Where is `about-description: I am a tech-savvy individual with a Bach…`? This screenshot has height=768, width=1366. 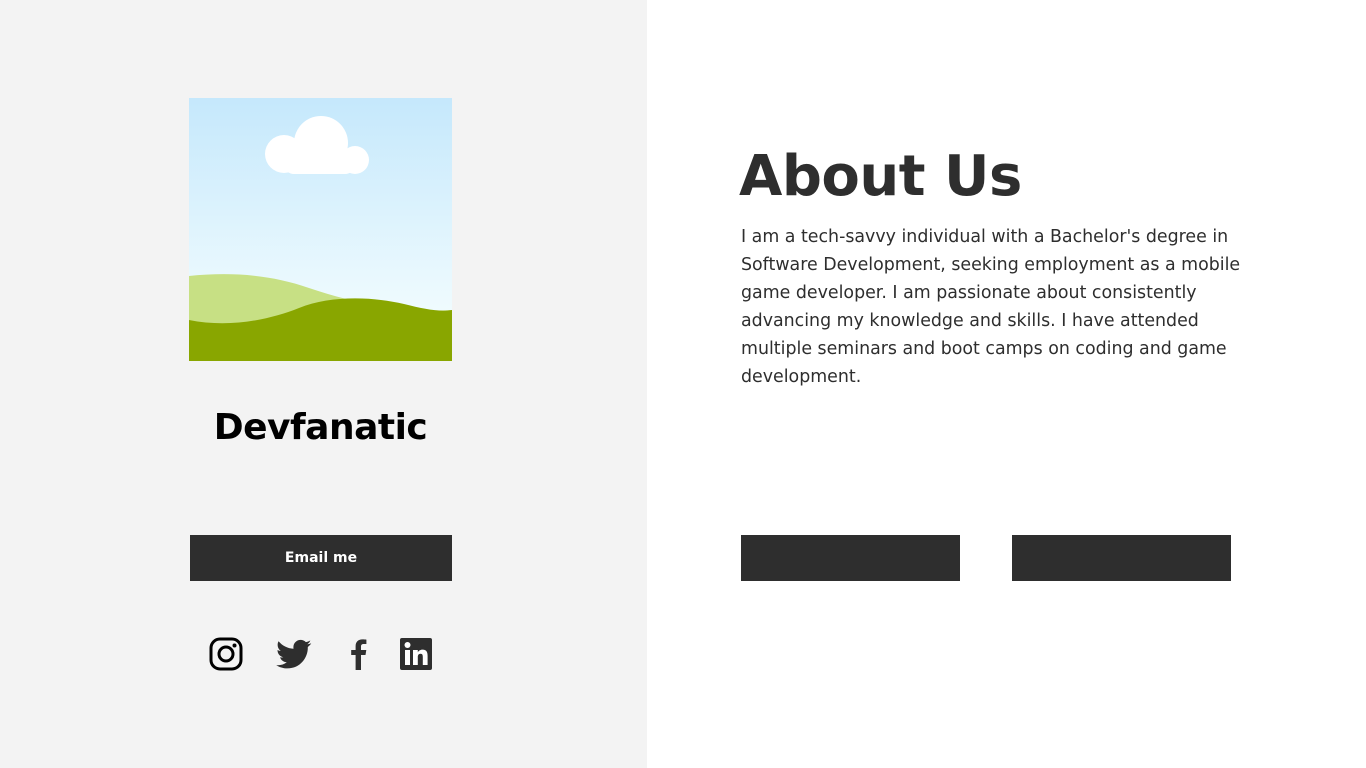 about-description: I am a tech-savvy individual with a Bach… is located at coordinates (991, 307).